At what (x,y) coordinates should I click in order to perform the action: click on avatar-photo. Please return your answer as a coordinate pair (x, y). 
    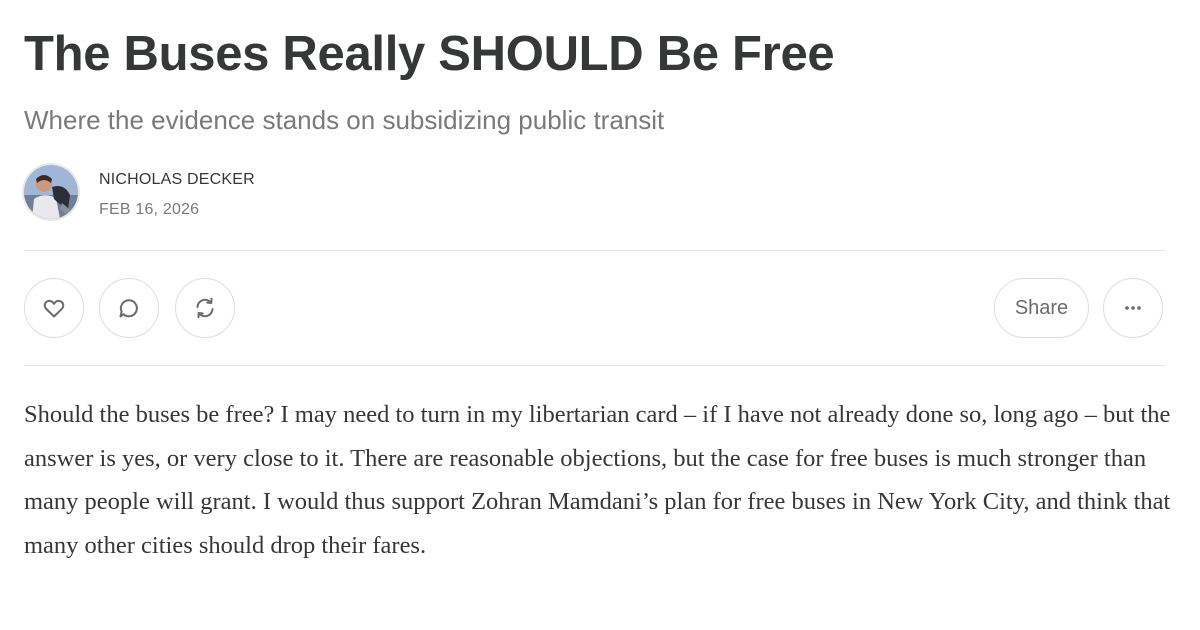
    Looking at the image, I should click on (51, 192).